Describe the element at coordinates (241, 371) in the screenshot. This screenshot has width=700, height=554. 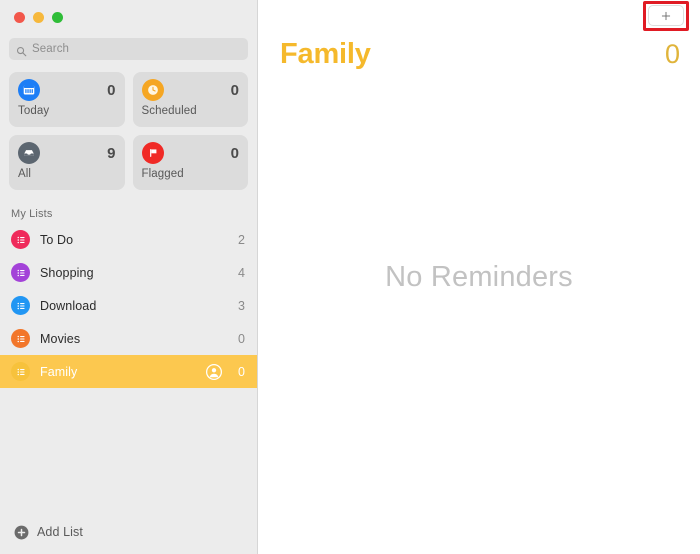
I see `list-item-family-count: 0` at that location.